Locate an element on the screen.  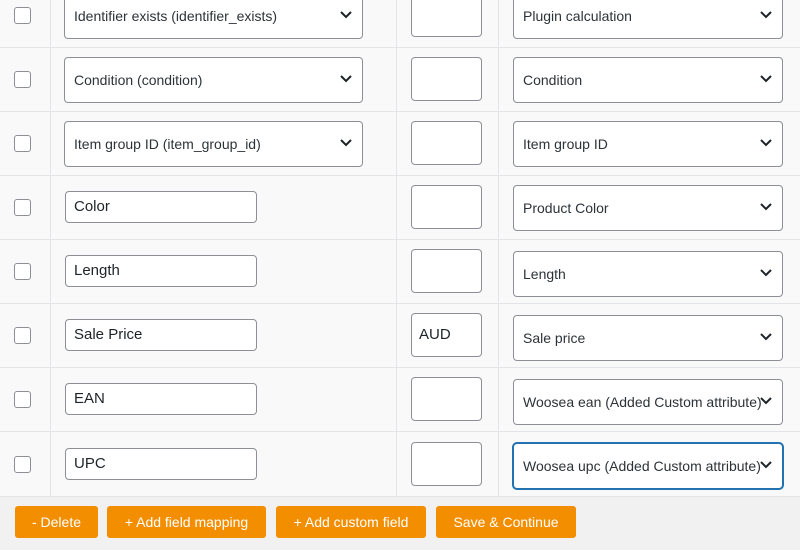
value-select-value: Sale price is located at coordinates (554, 338).